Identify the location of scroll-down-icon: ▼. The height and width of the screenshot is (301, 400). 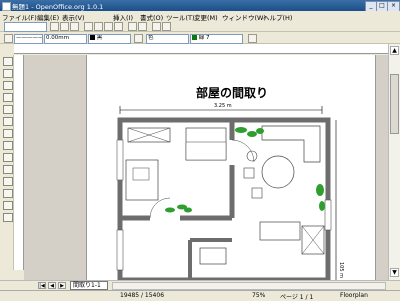
(394, 272).